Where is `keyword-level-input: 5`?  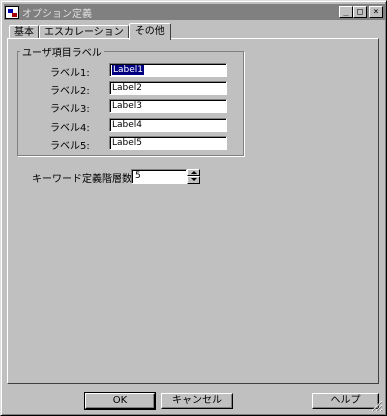 keyword-level-input: 5 is located at coordinates (159, 176).